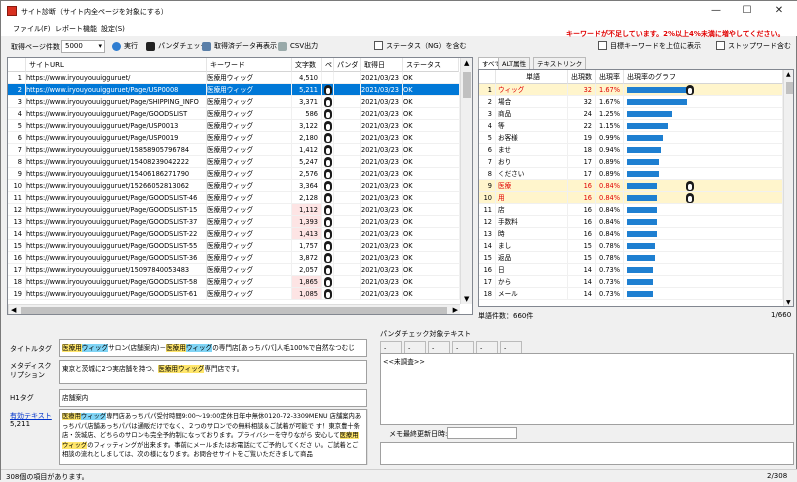 The image size is (797, 482). What do you see at coordinates (636, 126) in the screenshot?
I see `word-row: 4 等 22 1.15%` at bounding box center [636, 126].